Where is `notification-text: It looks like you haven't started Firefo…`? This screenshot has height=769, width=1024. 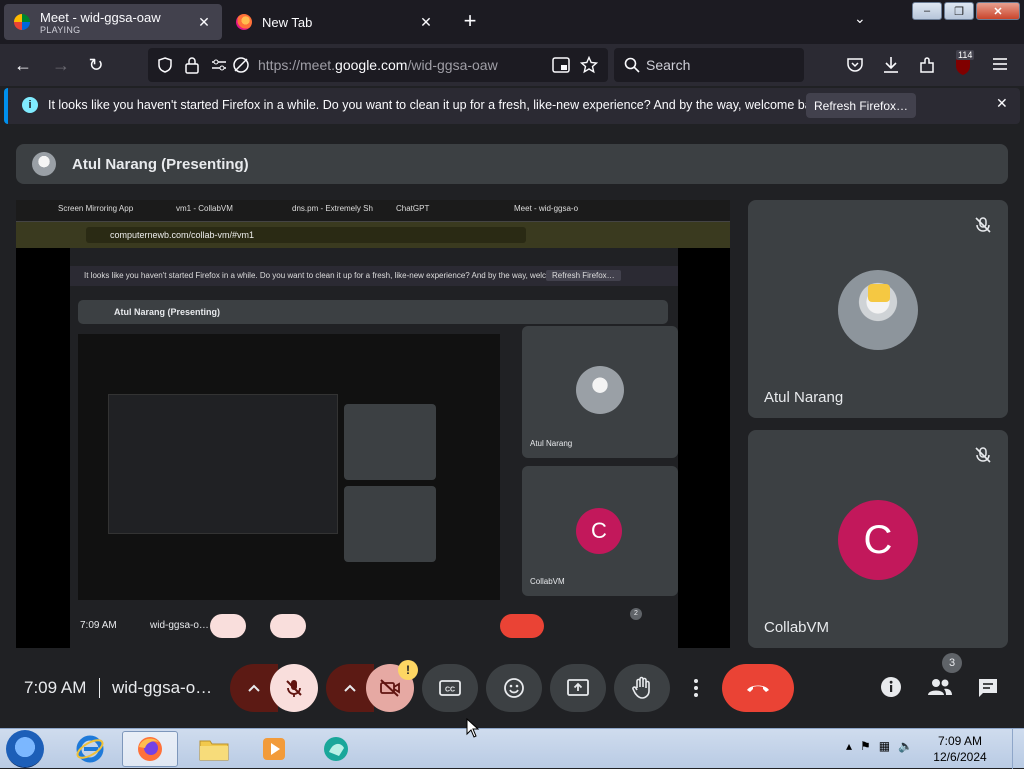
notification-text: It looks like you haven't started Firefo… is located at coordinates (438, 105).